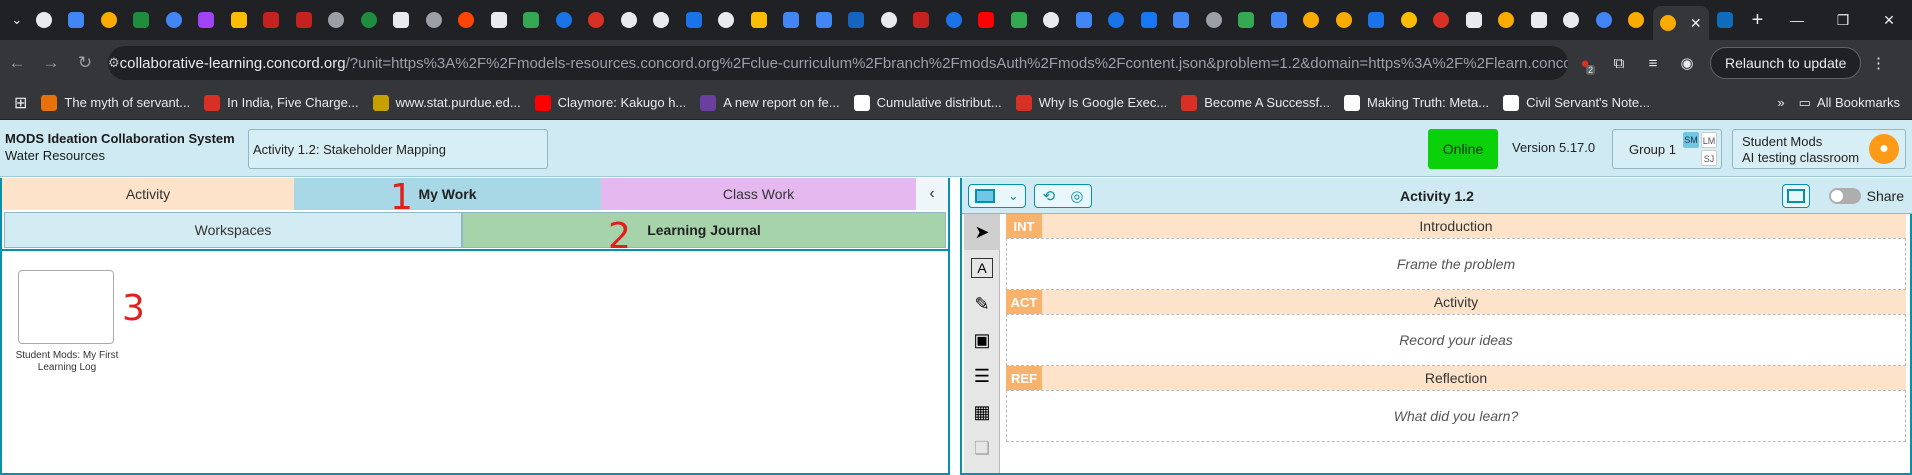  Describe the element at coordinates (1866, 196) in the screenshot. I see `share-toggle: Share` at that location.